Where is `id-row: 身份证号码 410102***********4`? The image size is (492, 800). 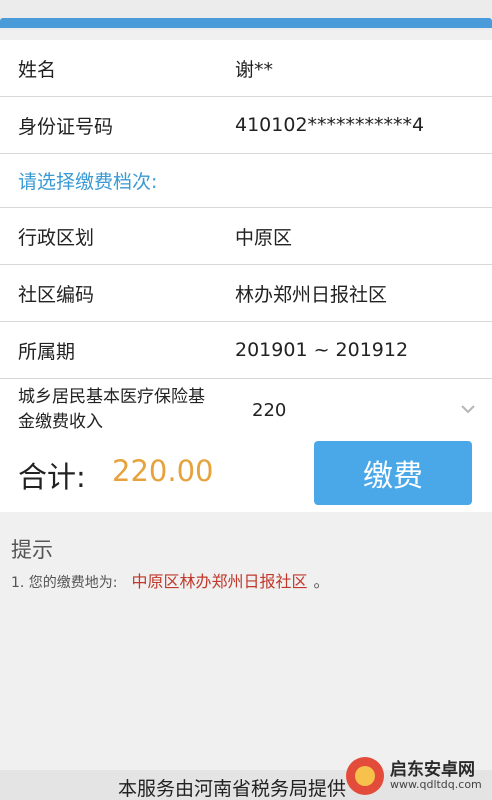
id-row: 身份证号码 410102***********4 is located at coordinates (246, 125).